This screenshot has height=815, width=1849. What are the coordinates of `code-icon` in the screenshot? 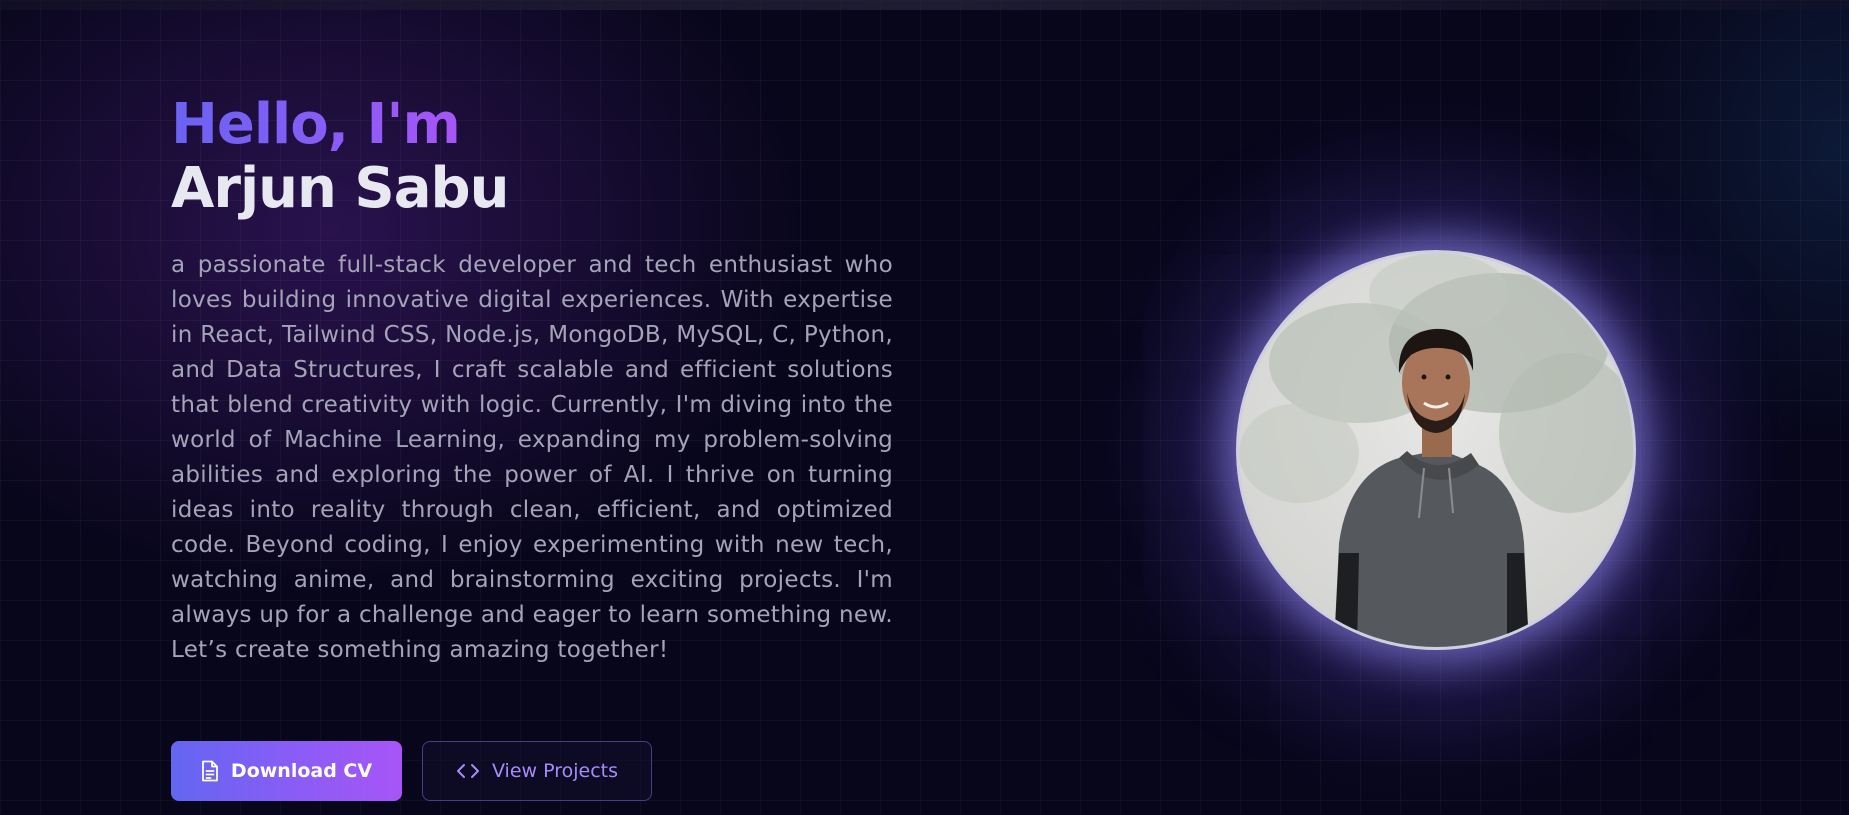 It's located at (468, 771).